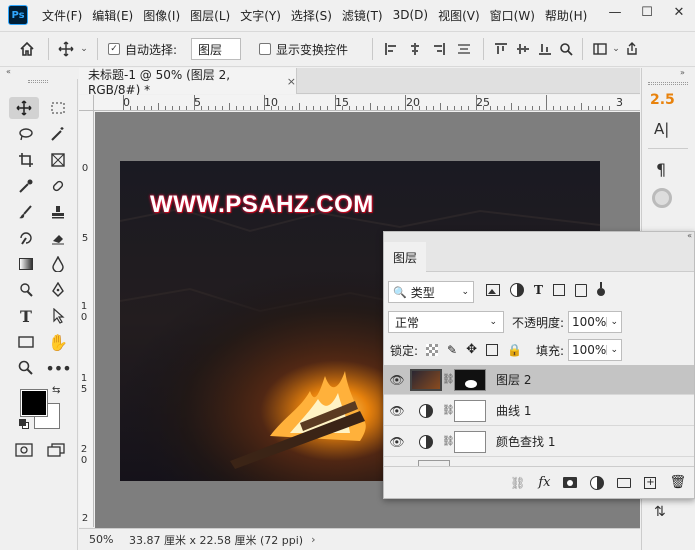  I want to click on dock-expand-arrows: », so click(682, 72).